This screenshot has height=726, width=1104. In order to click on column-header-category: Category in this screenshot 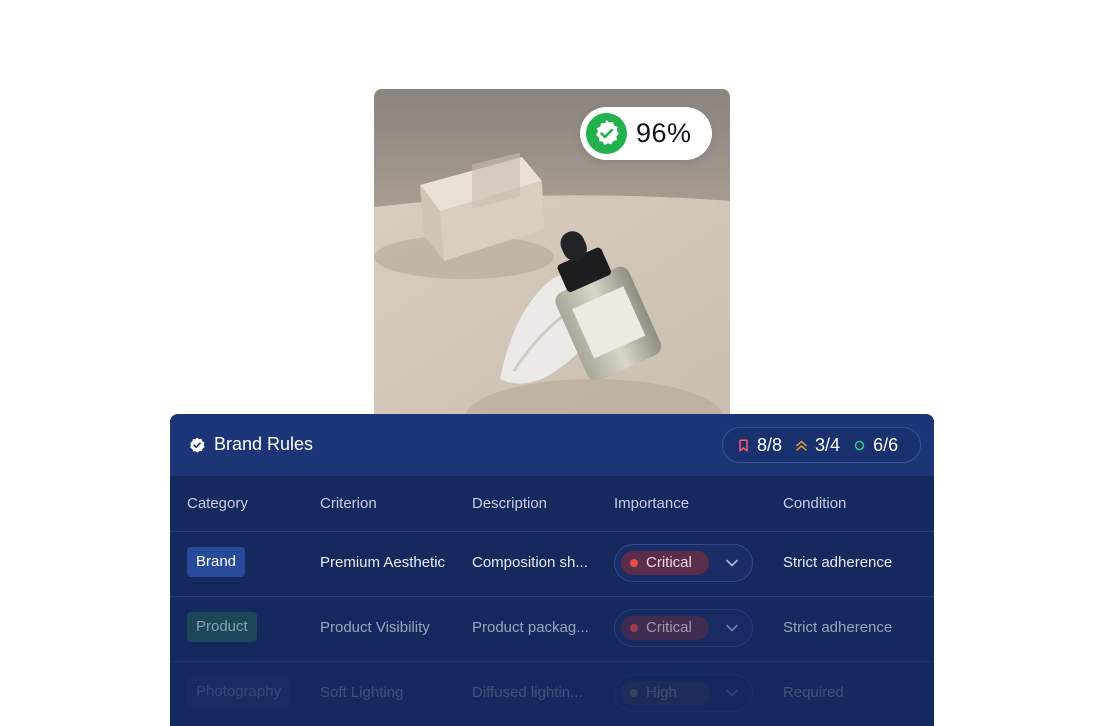, I will do `click(217, 503)`.